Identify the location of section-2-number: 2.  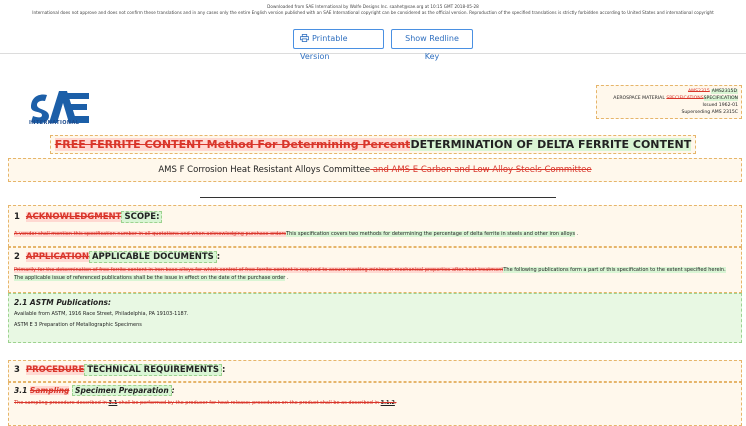
(17, 257).